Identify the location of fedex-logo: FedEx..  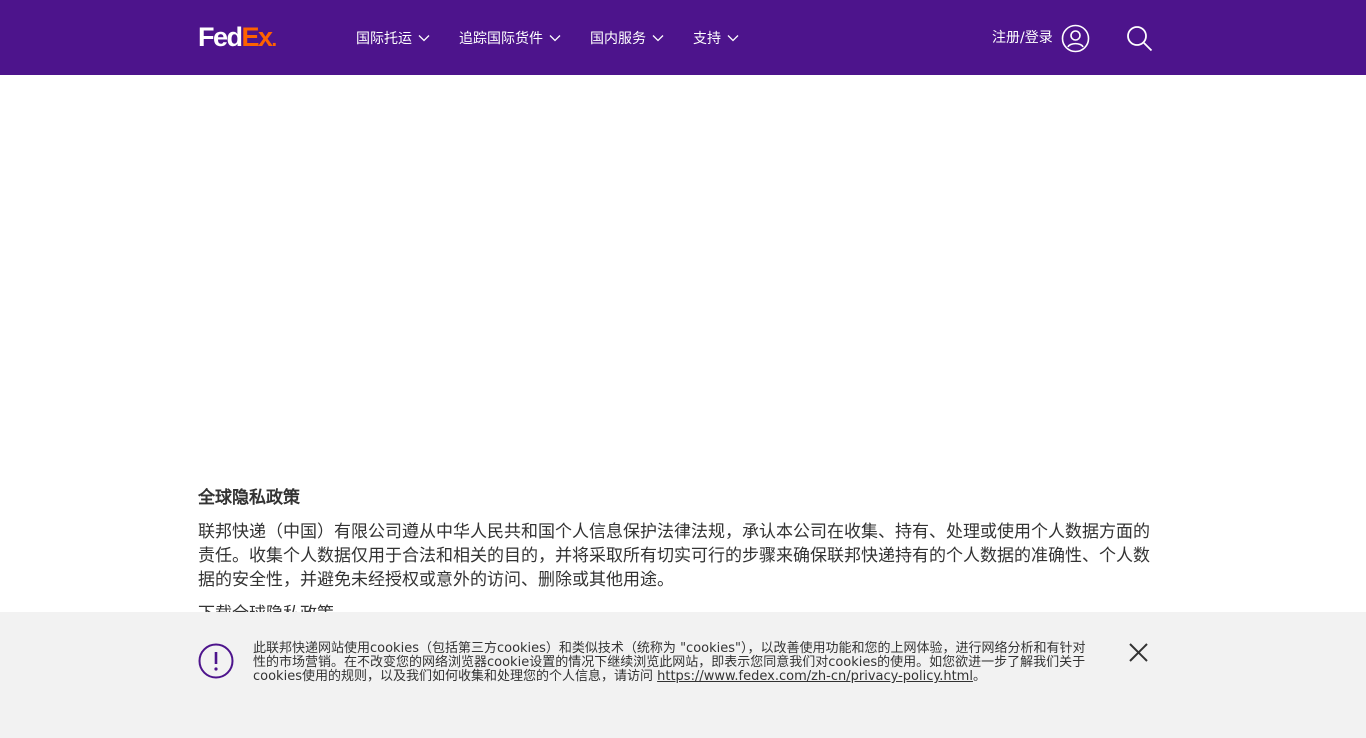
(238, 38).